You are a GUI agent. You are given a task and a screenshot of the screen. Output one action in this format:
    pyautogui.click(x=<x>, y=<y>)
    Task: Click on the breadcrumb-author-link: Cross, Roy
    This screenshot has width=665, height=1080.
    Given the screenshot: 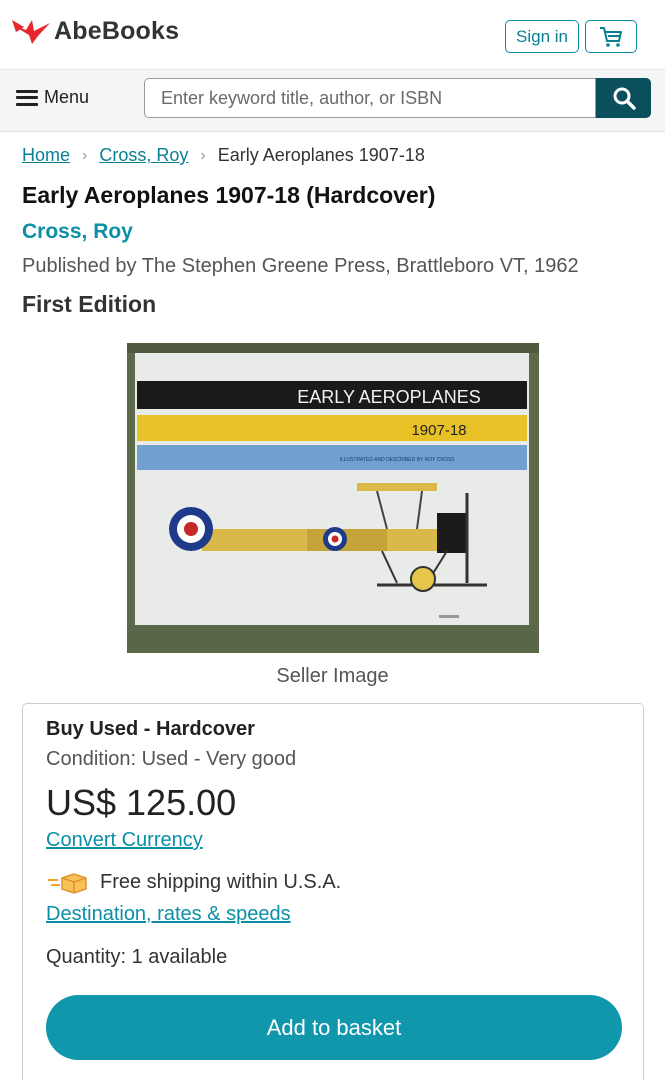 What is the action you would take?
    pyautogui.click(x=143, y=155)
    